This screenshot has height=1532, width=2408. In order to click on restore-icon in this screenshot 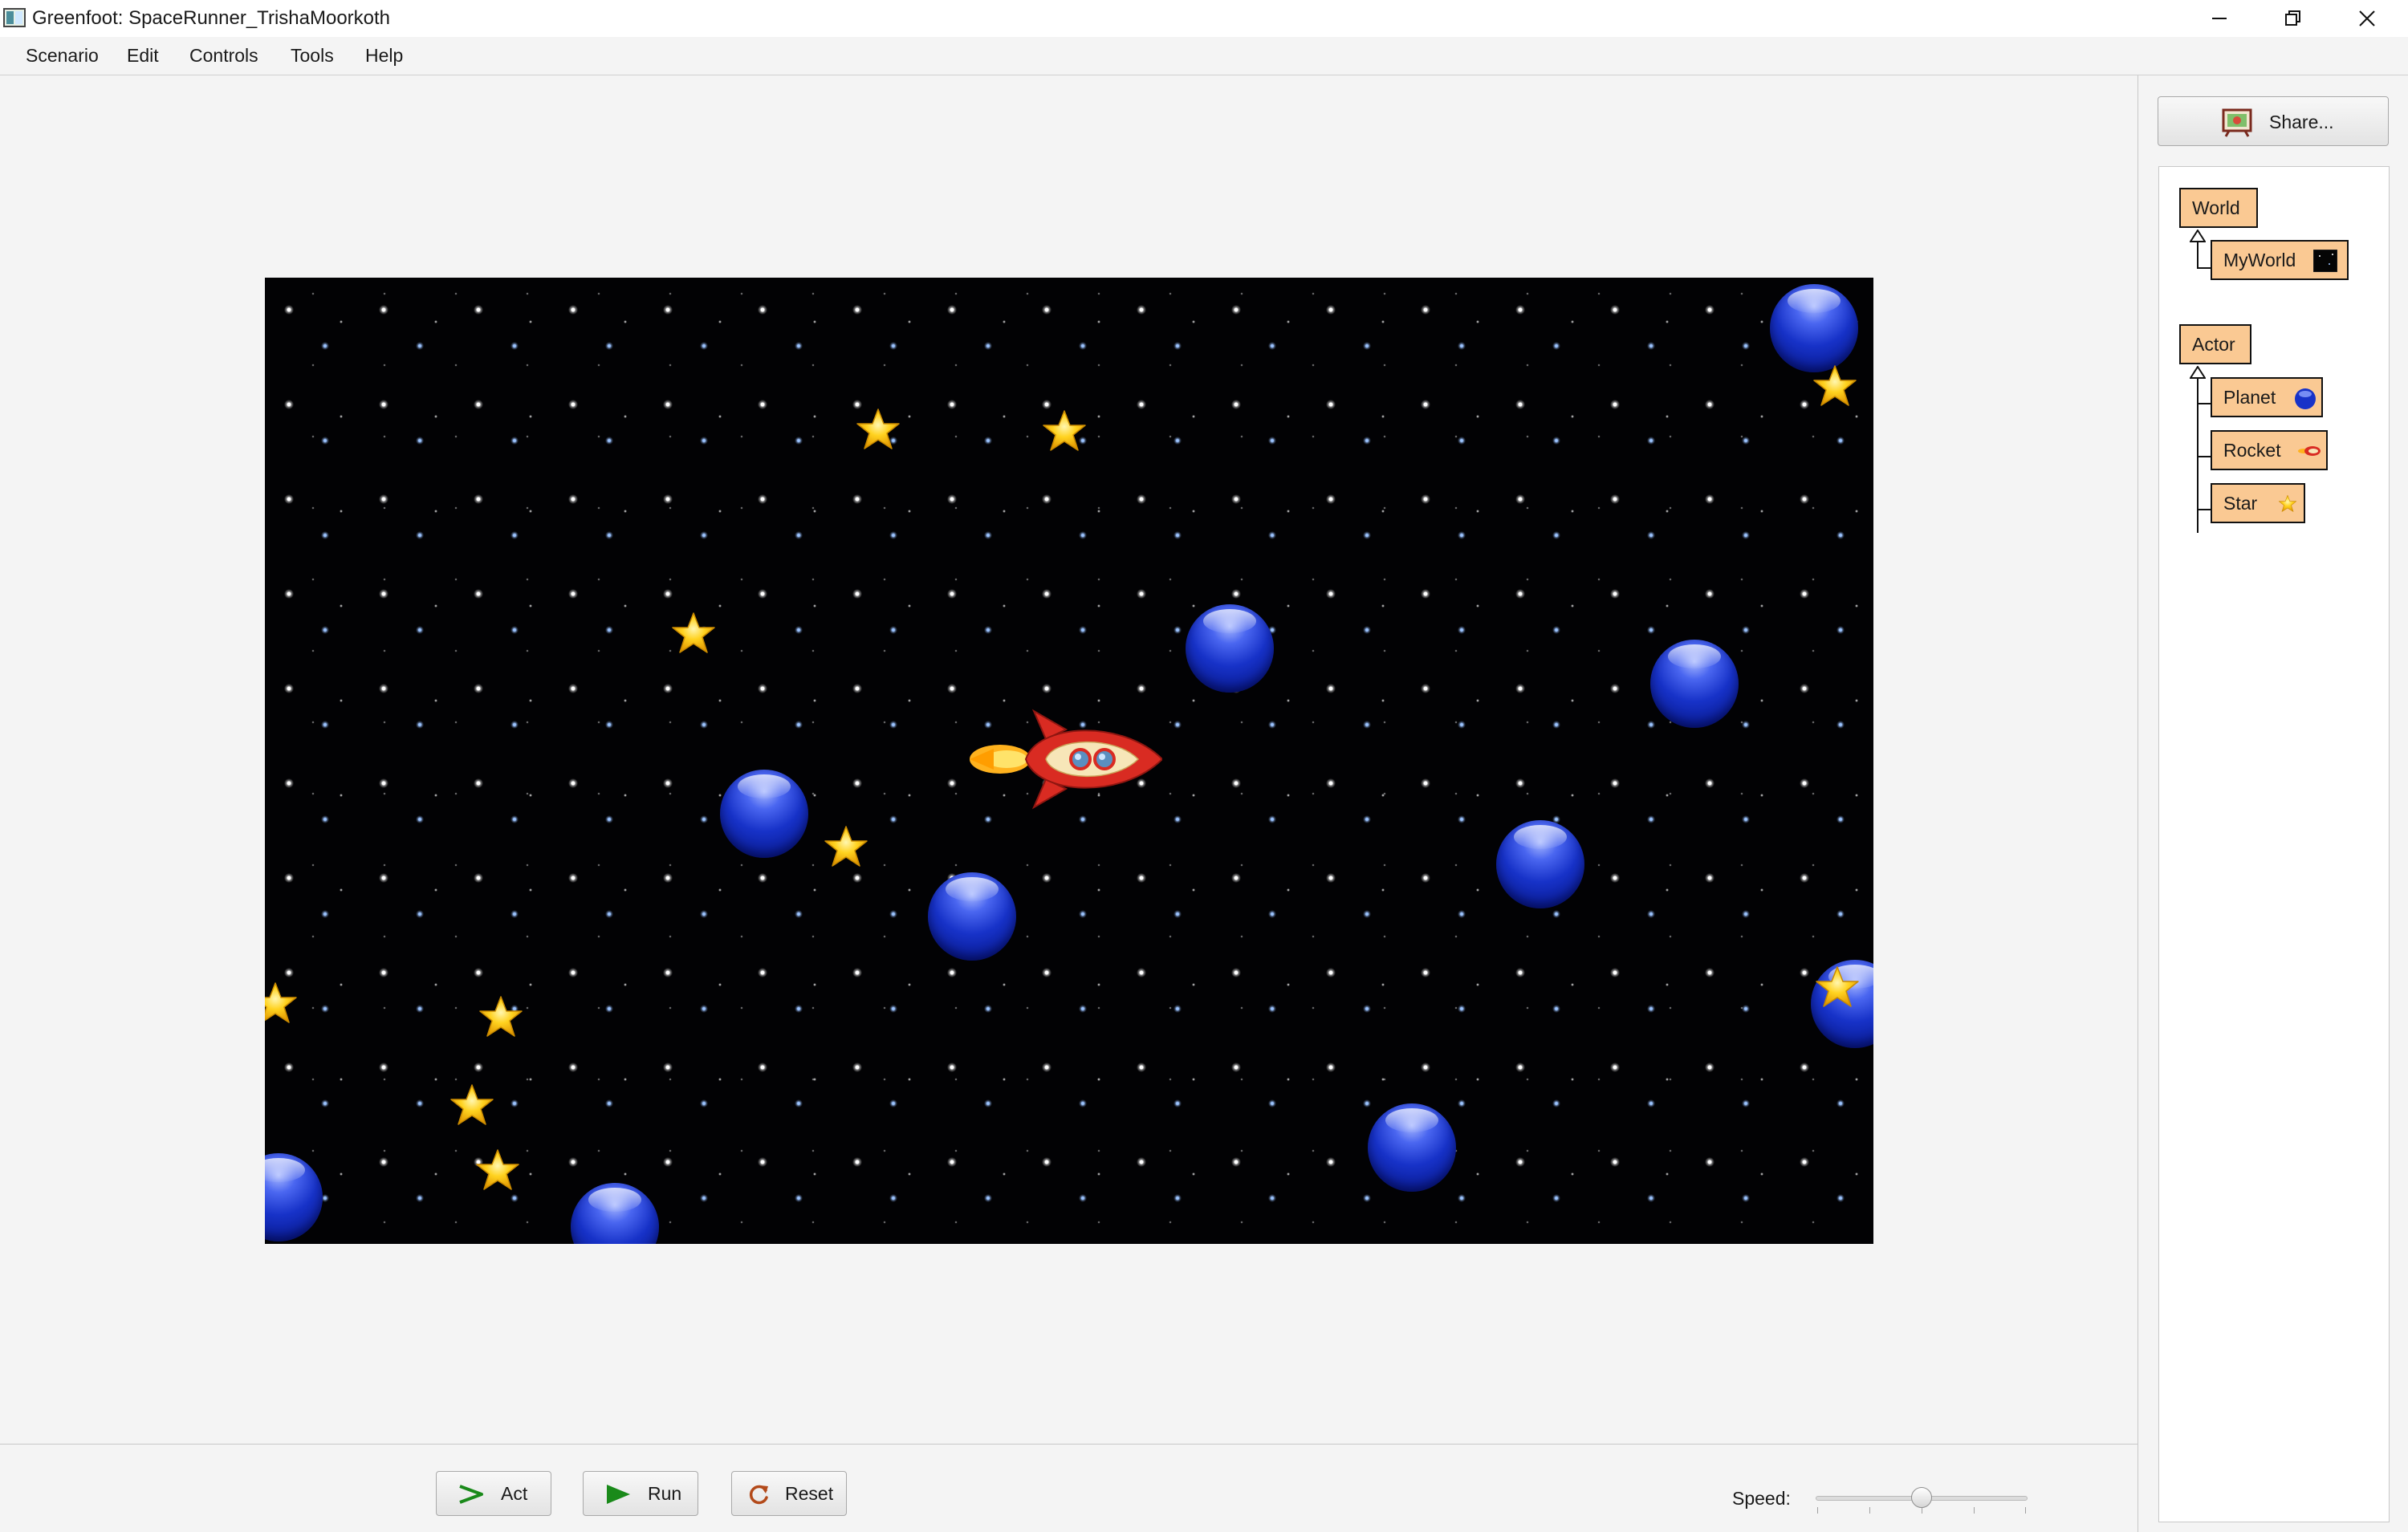, I will do `click(2292, 18)`.